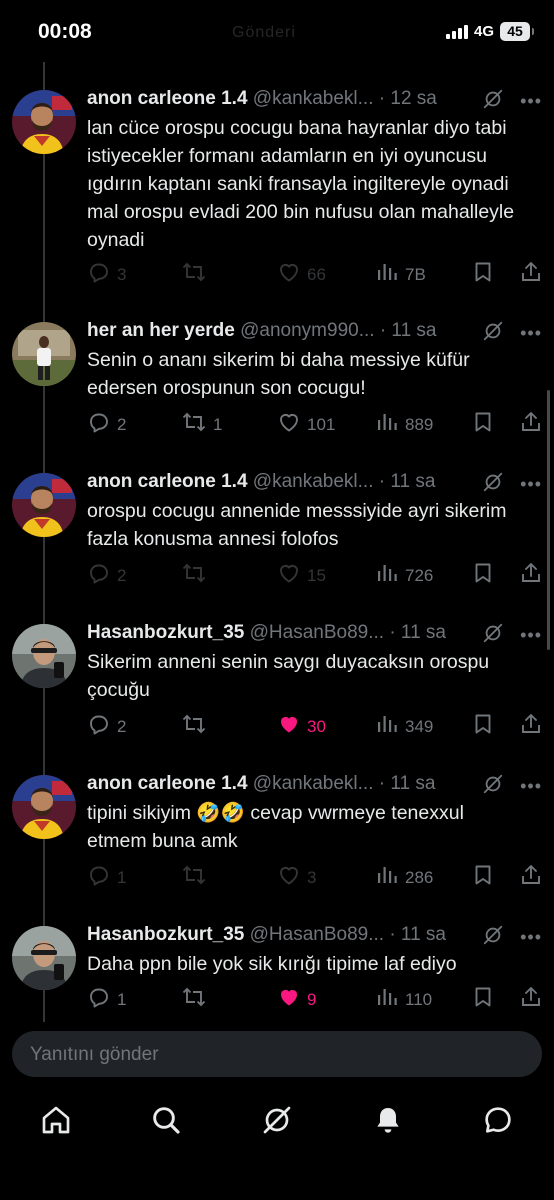  I want to click on views-count: 7B, so click(415, 274).